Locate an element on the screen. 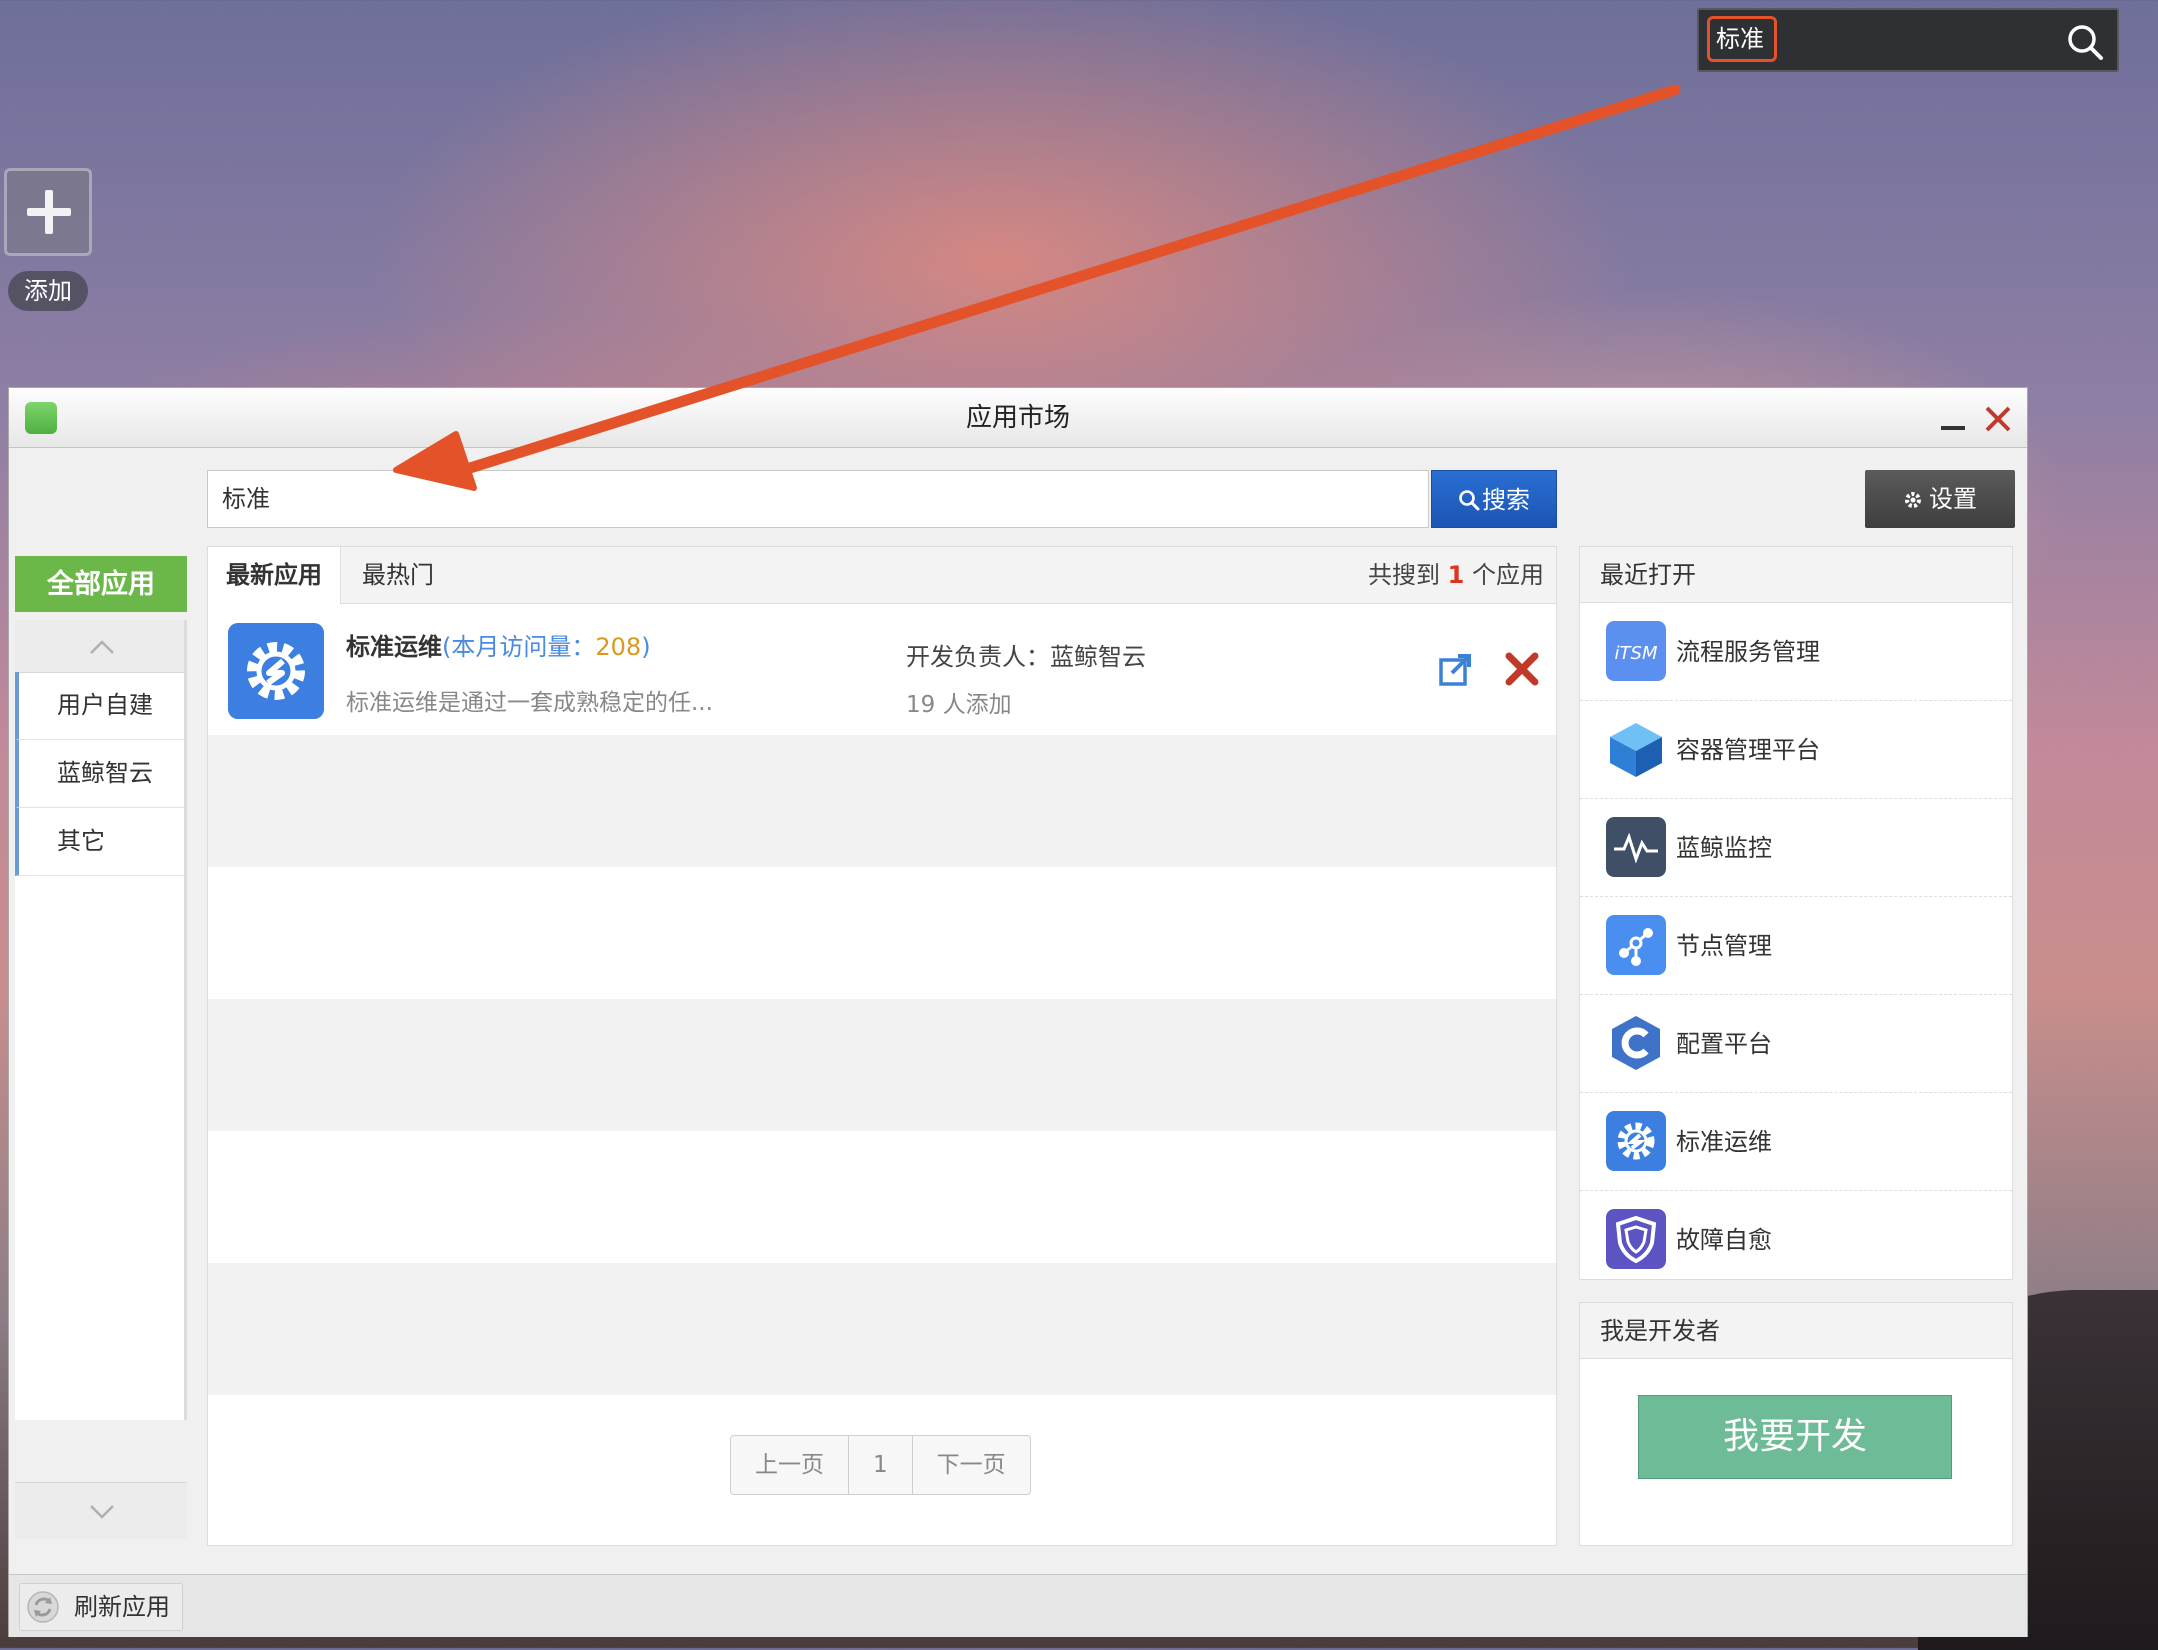 The height and width of the screenshot is (1650, 2158). chevron-down-icon is located at coordinates (102, 1512).